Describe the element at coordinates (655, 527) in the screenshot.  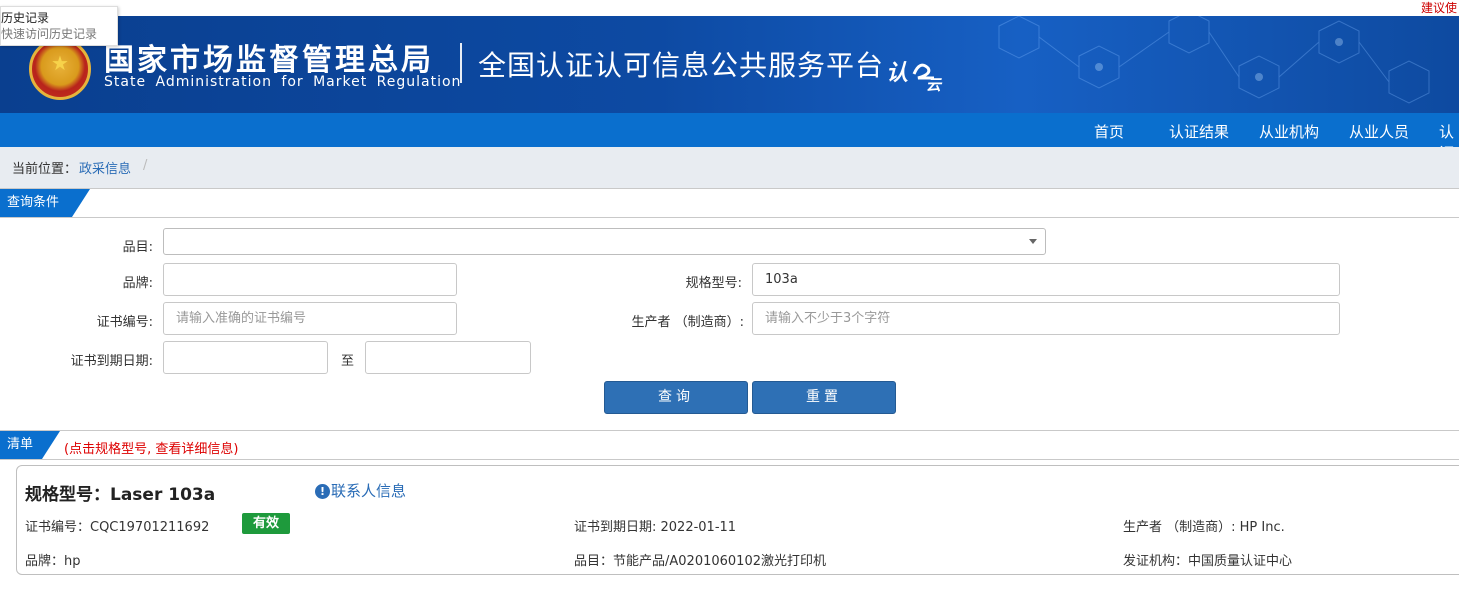
I see `expiry-value: 证书到期日期: 2022-01-11` at that location.